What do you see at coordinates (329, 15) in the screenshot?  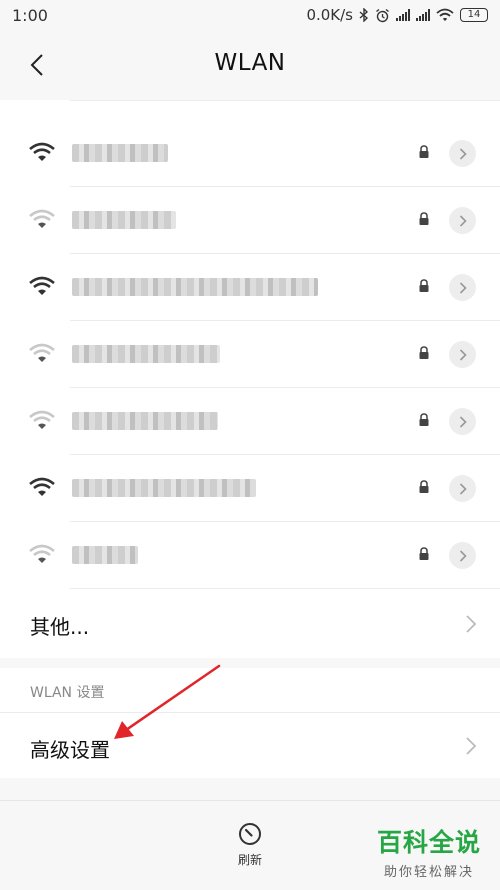 I see `net-speed: 0.0K/s` at bounding box center [329, 15].